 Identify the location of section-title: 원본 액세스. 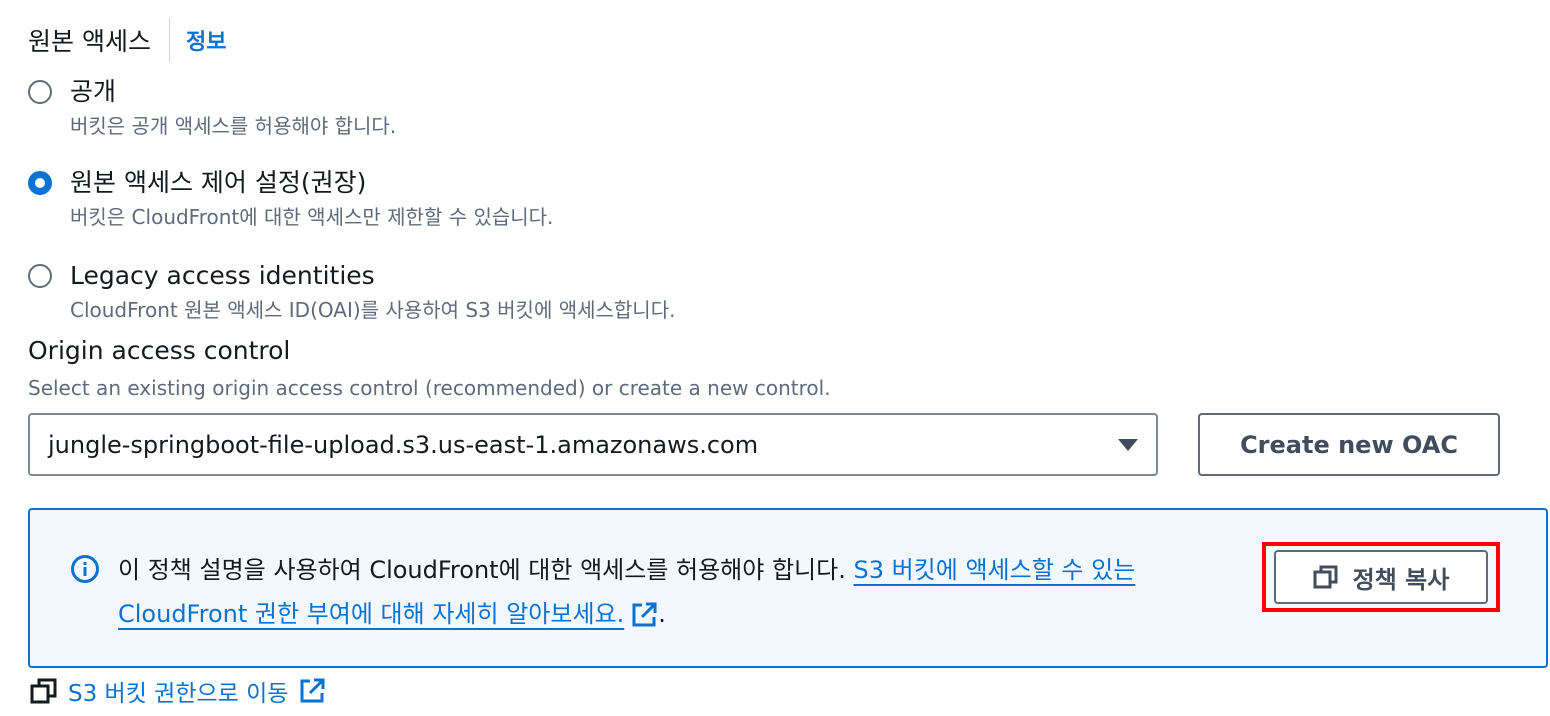
(89, 41).